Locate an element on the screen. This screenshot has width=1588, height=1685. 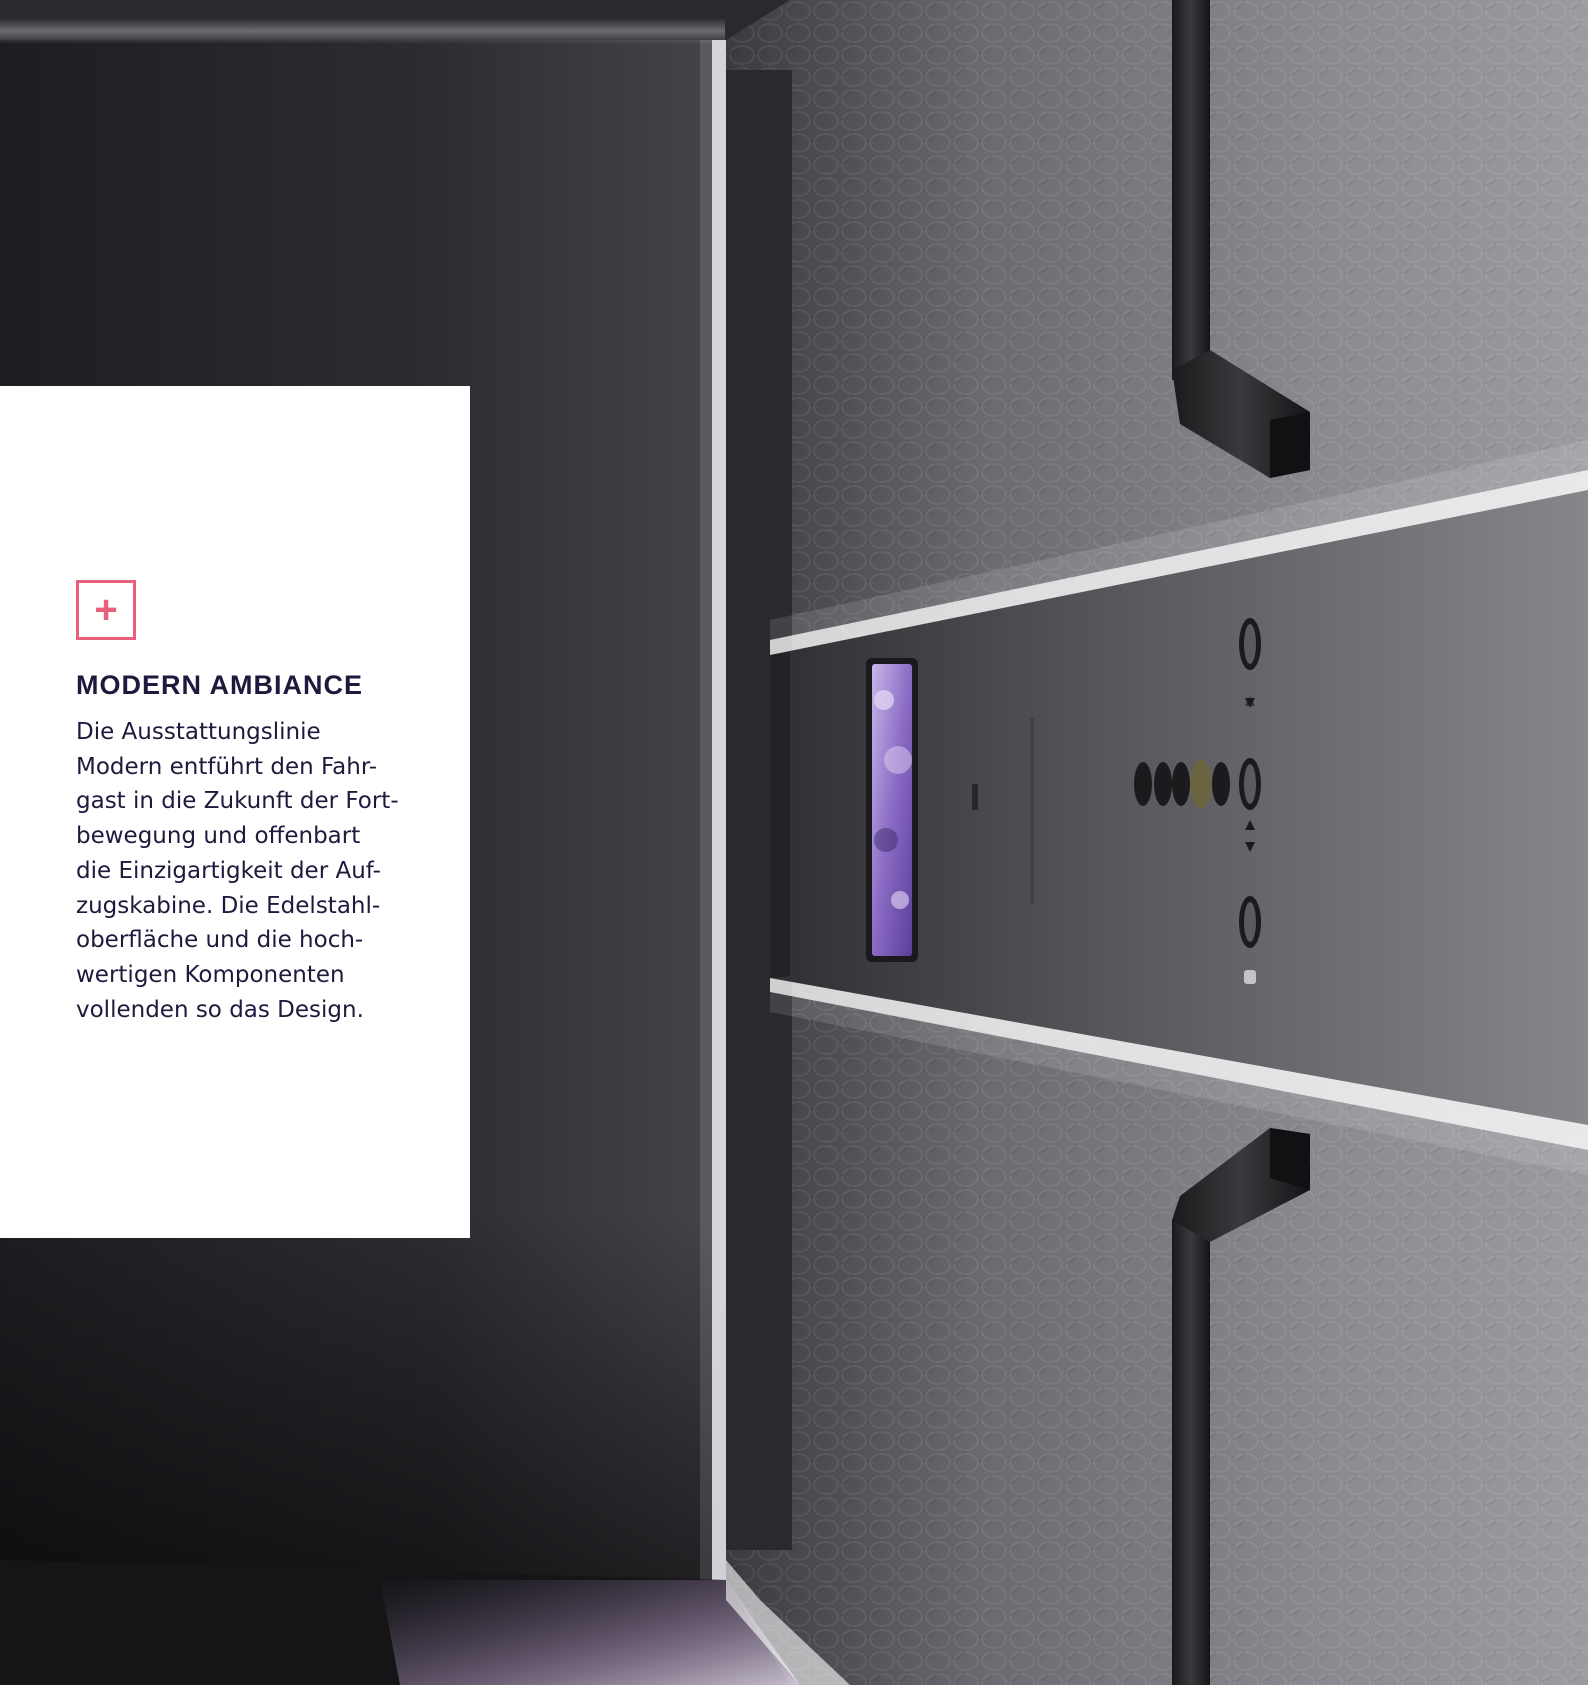
card-body-line: vollenden so das Design. is located at coordinates (220, 1009).